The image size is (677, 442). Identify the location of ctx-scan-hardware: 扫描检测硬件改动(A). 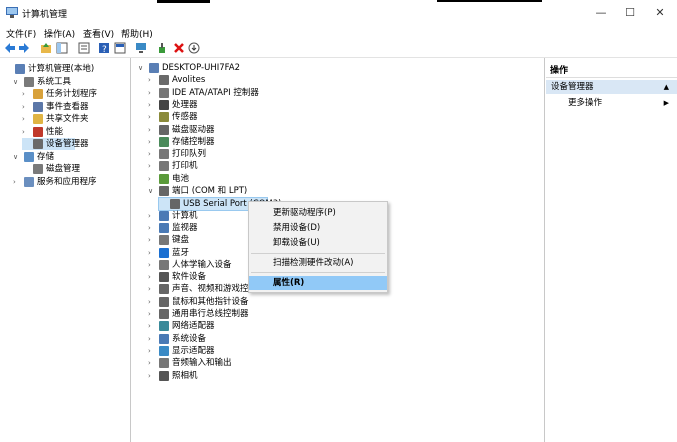
(318, 263).